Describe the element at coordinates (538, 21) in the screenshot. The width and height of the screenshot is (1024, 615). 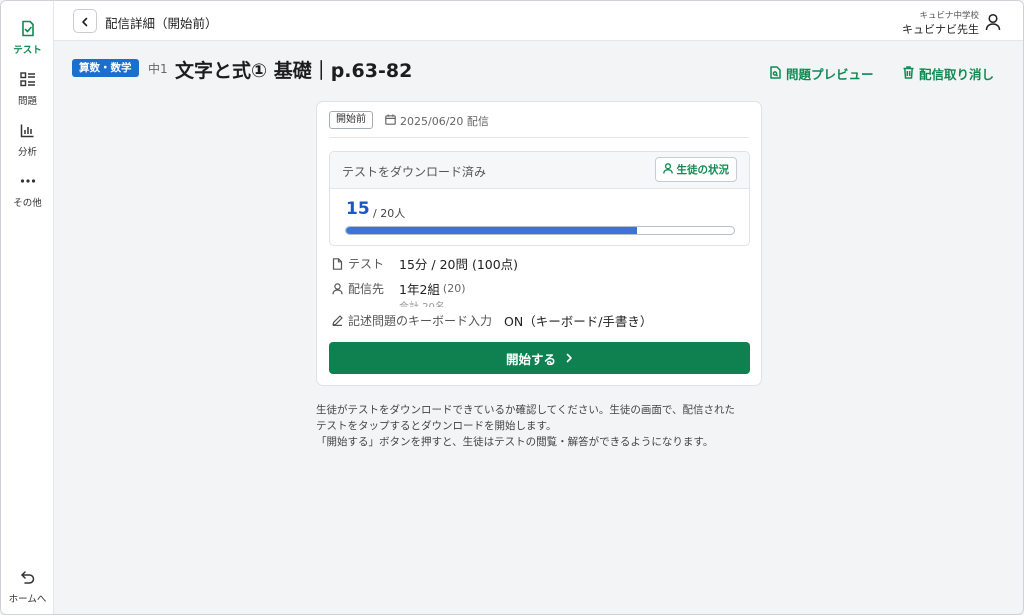
I see `header-bar: 配信詳細（開始前） キュビナ中学校 キュビナビ先生` at that location.